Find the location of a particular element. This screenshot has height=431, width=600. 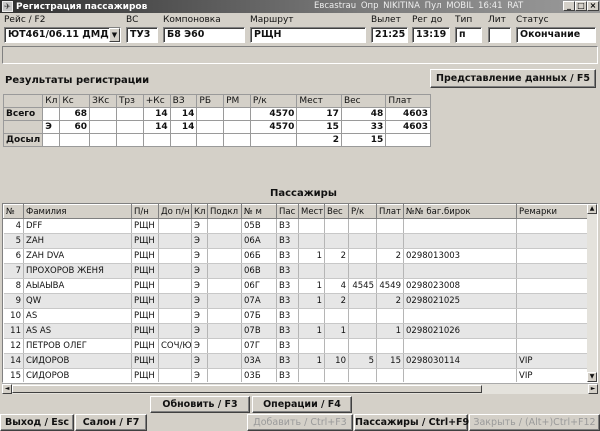

column-header: Ремарки is located at coordinates (552, 211).